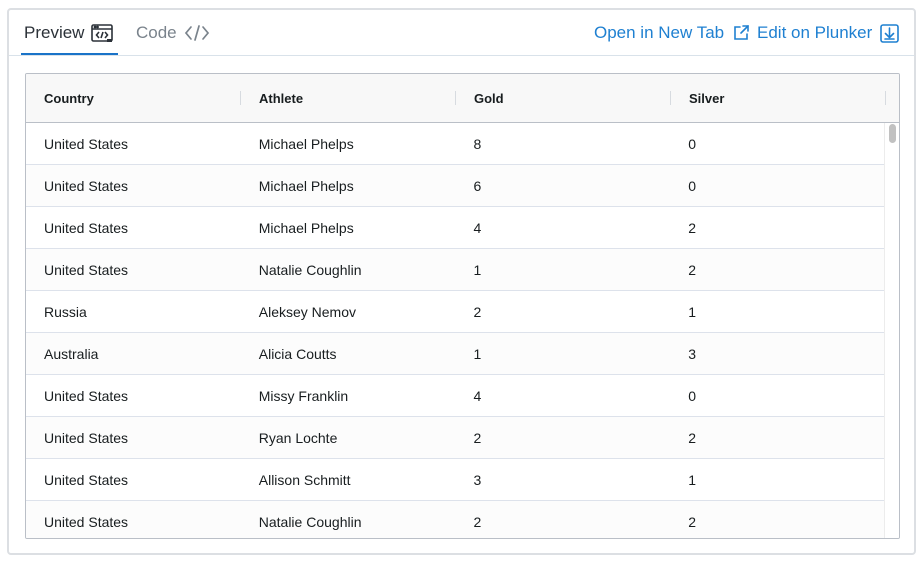 This screenshot has height=563, width=922. I want to click on column-header-label: Country, so click(69, 98).